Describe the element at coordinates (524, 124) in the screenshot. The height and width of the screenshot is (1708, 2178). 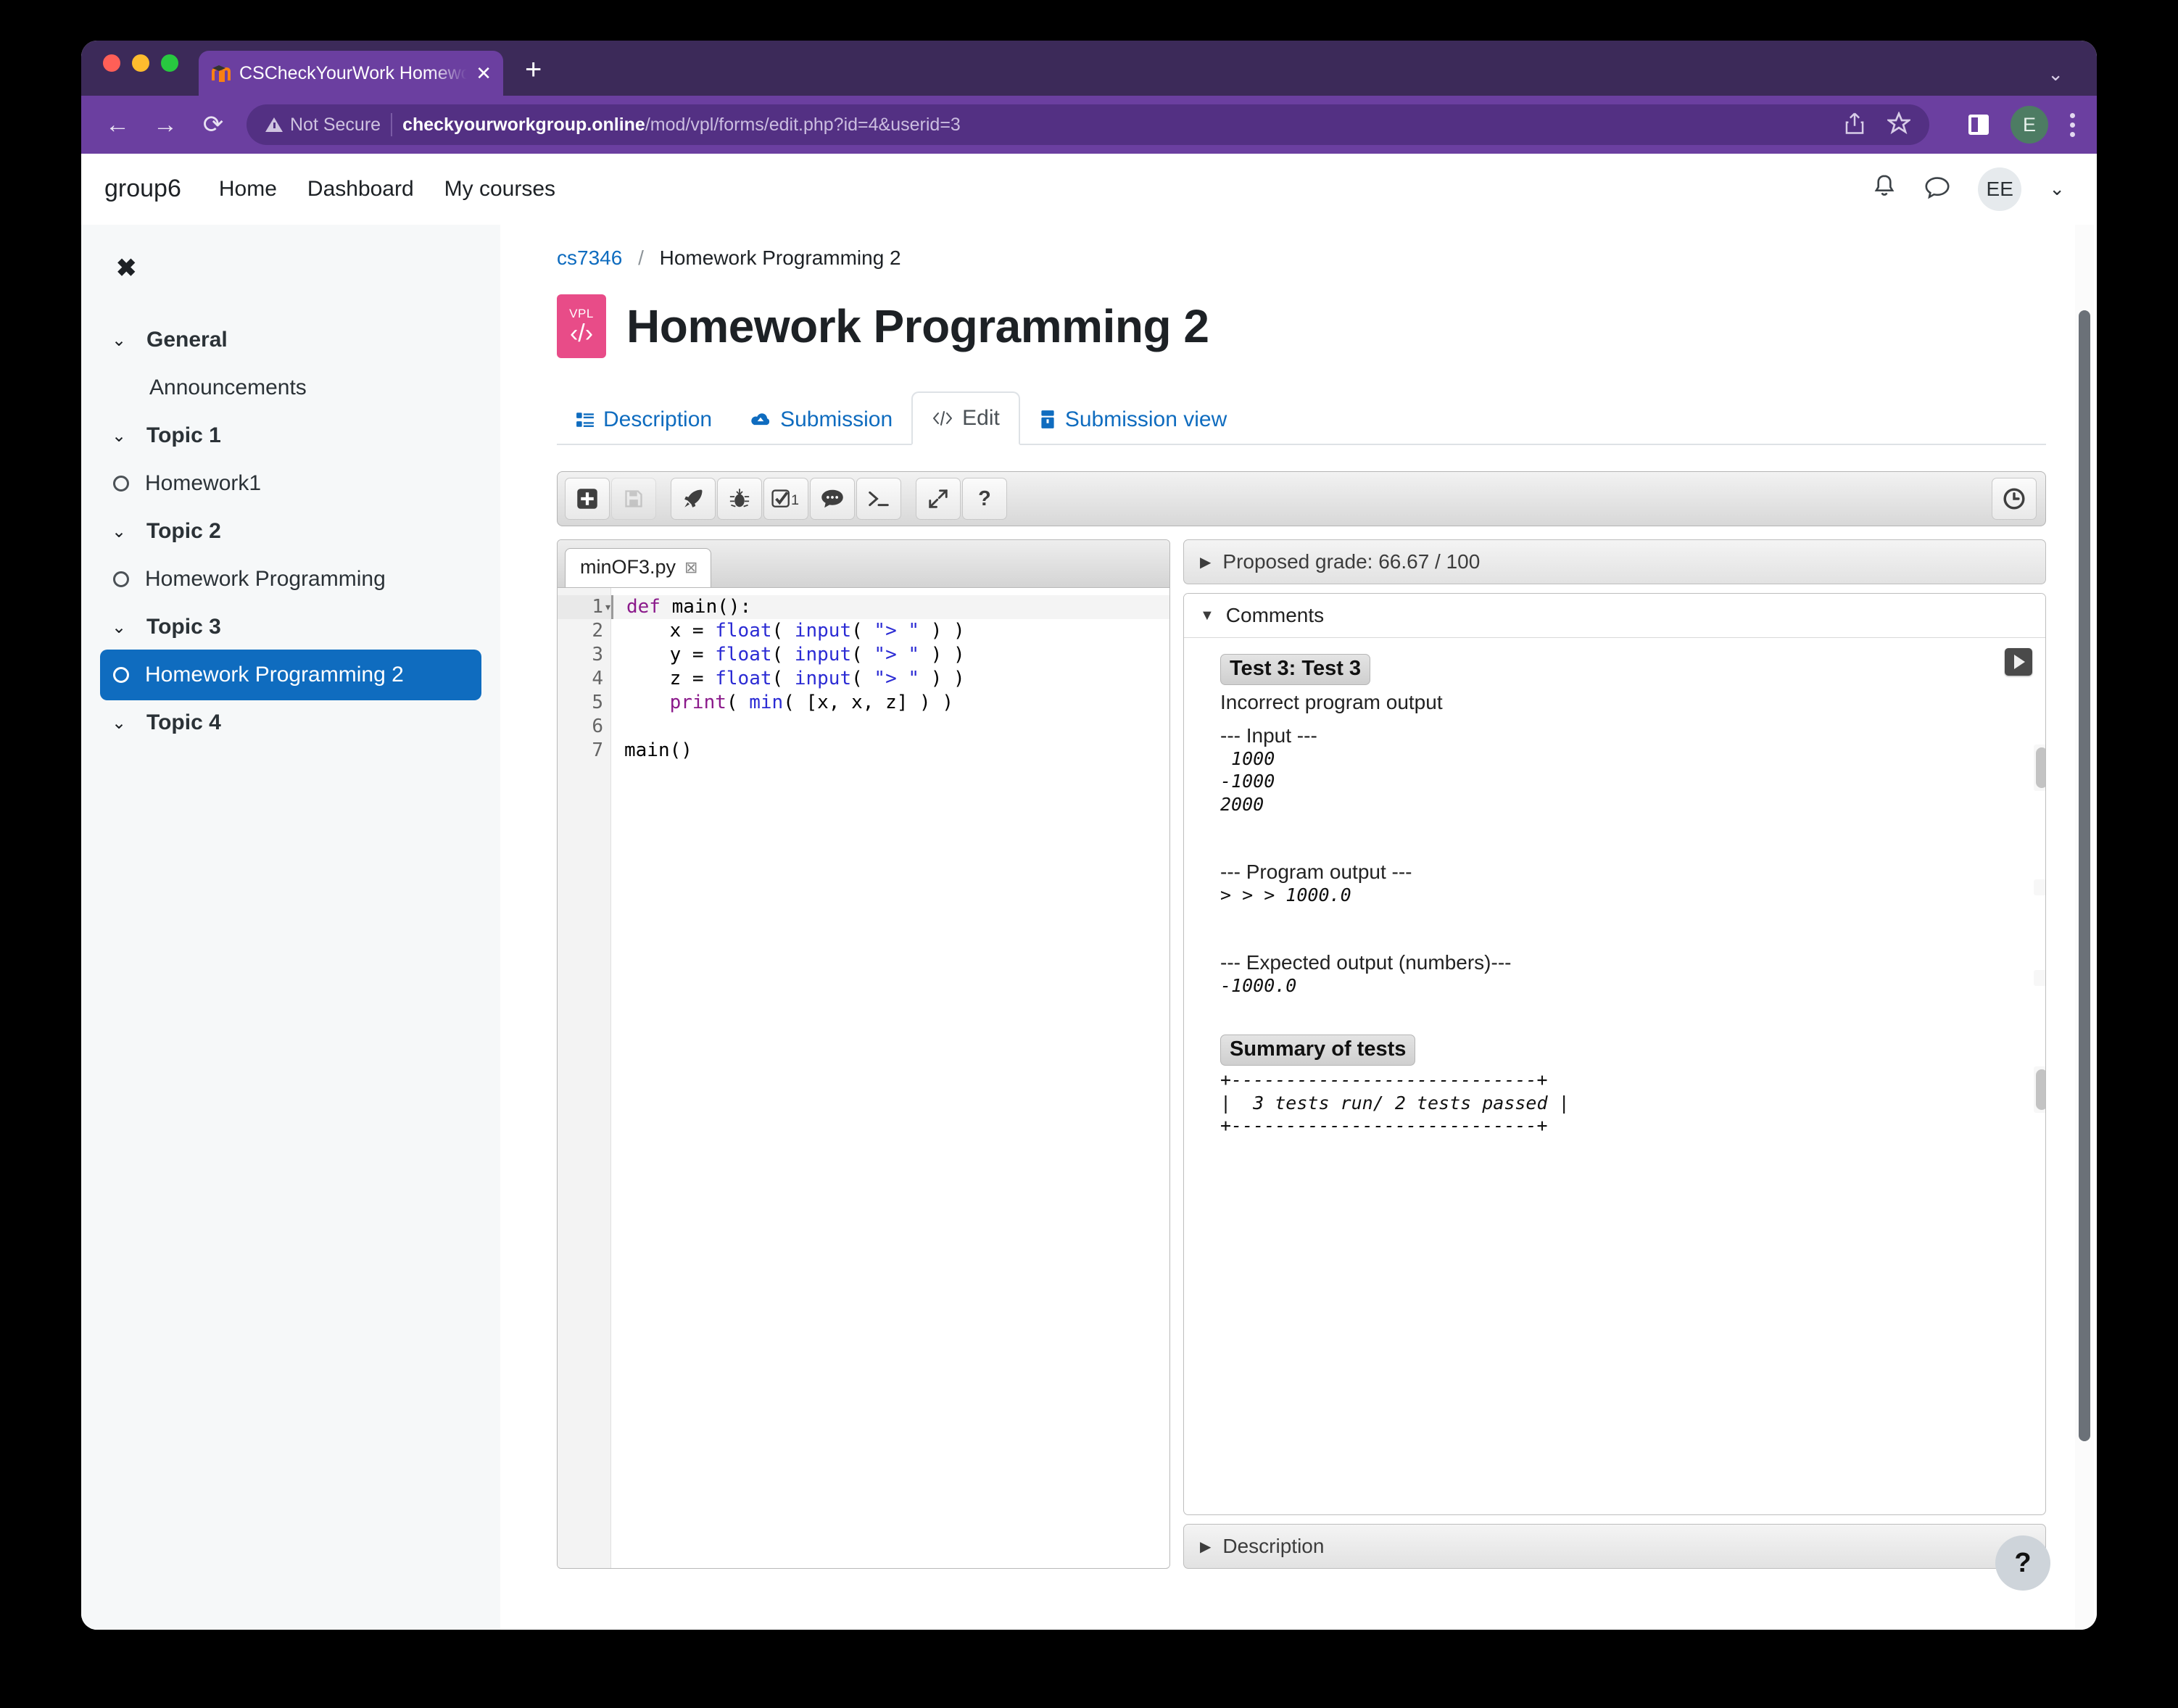
I see `url-host: checkyourworkgroup.online` at that location.